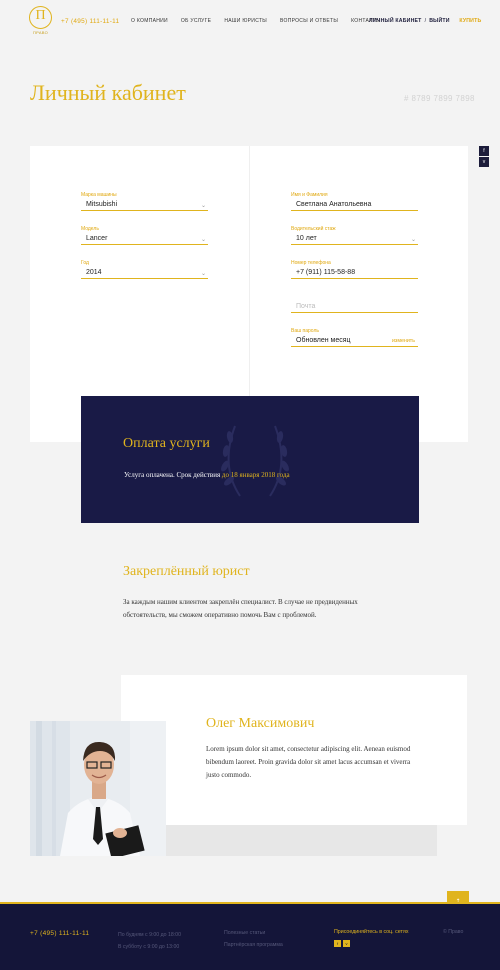 The width and height of the screenshot is (500, 970). Describe the element at coordinates (144, 239) in the screenshot. I see `car-model-select: Lancer ⌄` at that location.